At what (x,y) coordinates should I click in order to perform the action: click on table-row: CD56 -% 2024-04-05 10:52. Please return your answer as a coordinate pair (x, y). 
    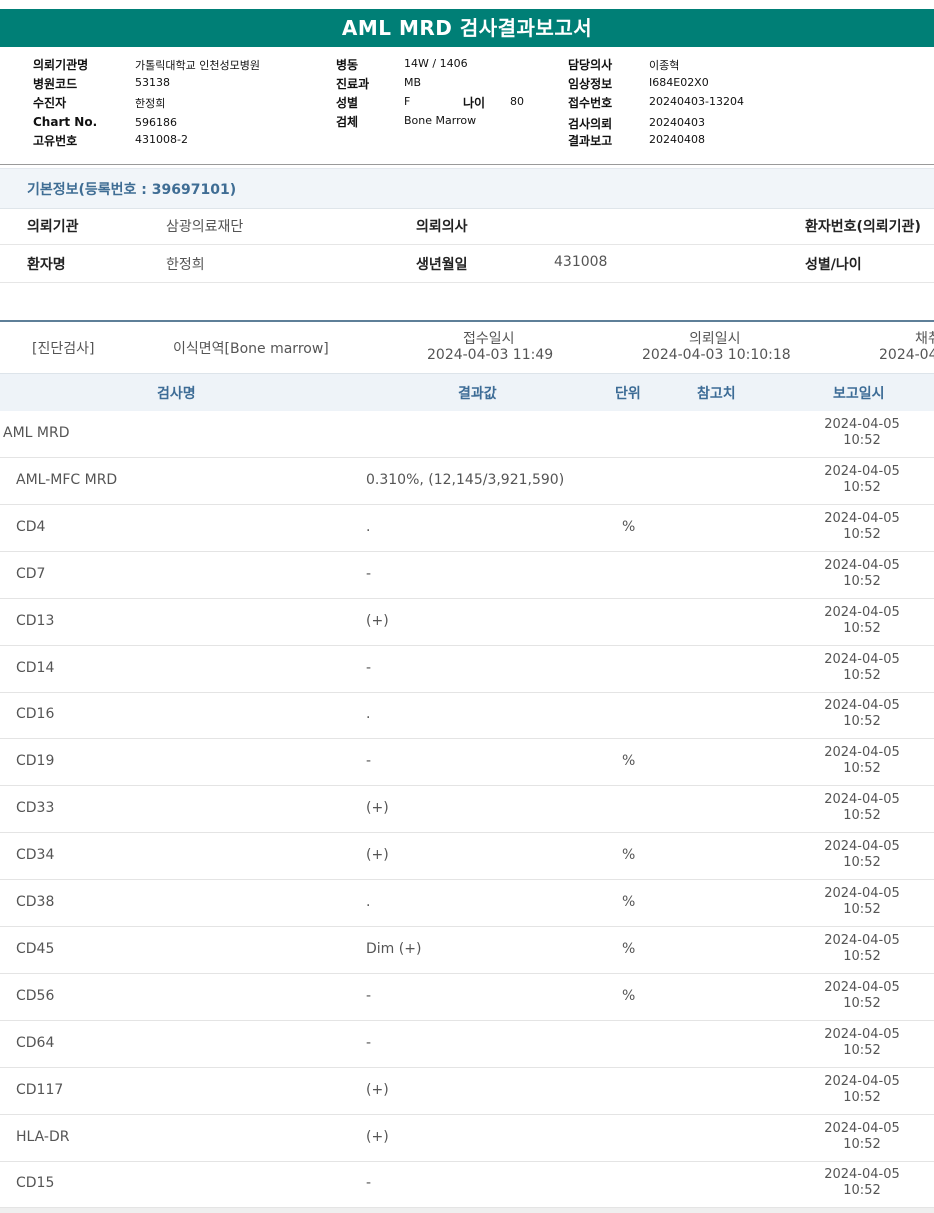
    Looking at the image, I should click on (467, 997).